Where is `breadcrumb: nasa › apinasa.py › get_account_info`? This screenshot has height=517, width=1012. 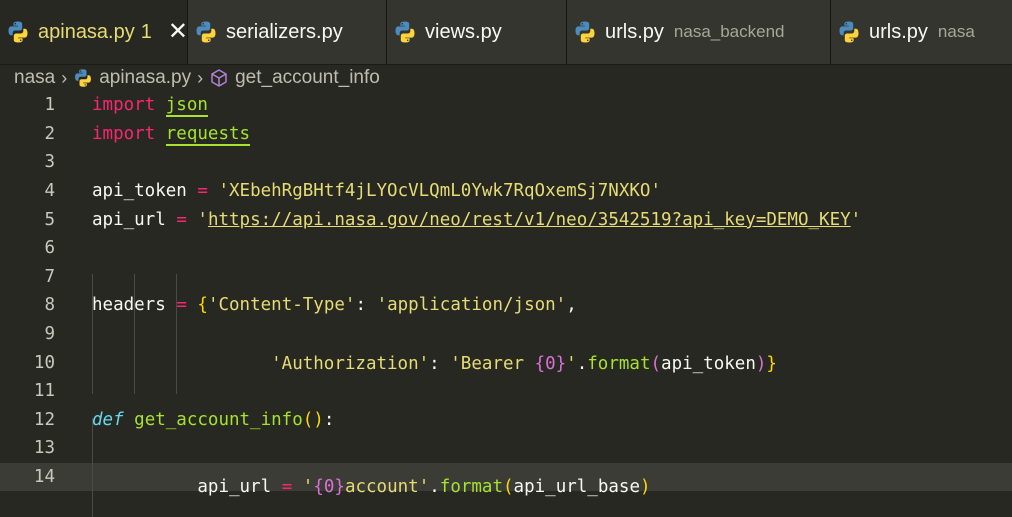 breadcrumb: nasa › apinasa.py › get_account_info is located at coordinates (506, 78).